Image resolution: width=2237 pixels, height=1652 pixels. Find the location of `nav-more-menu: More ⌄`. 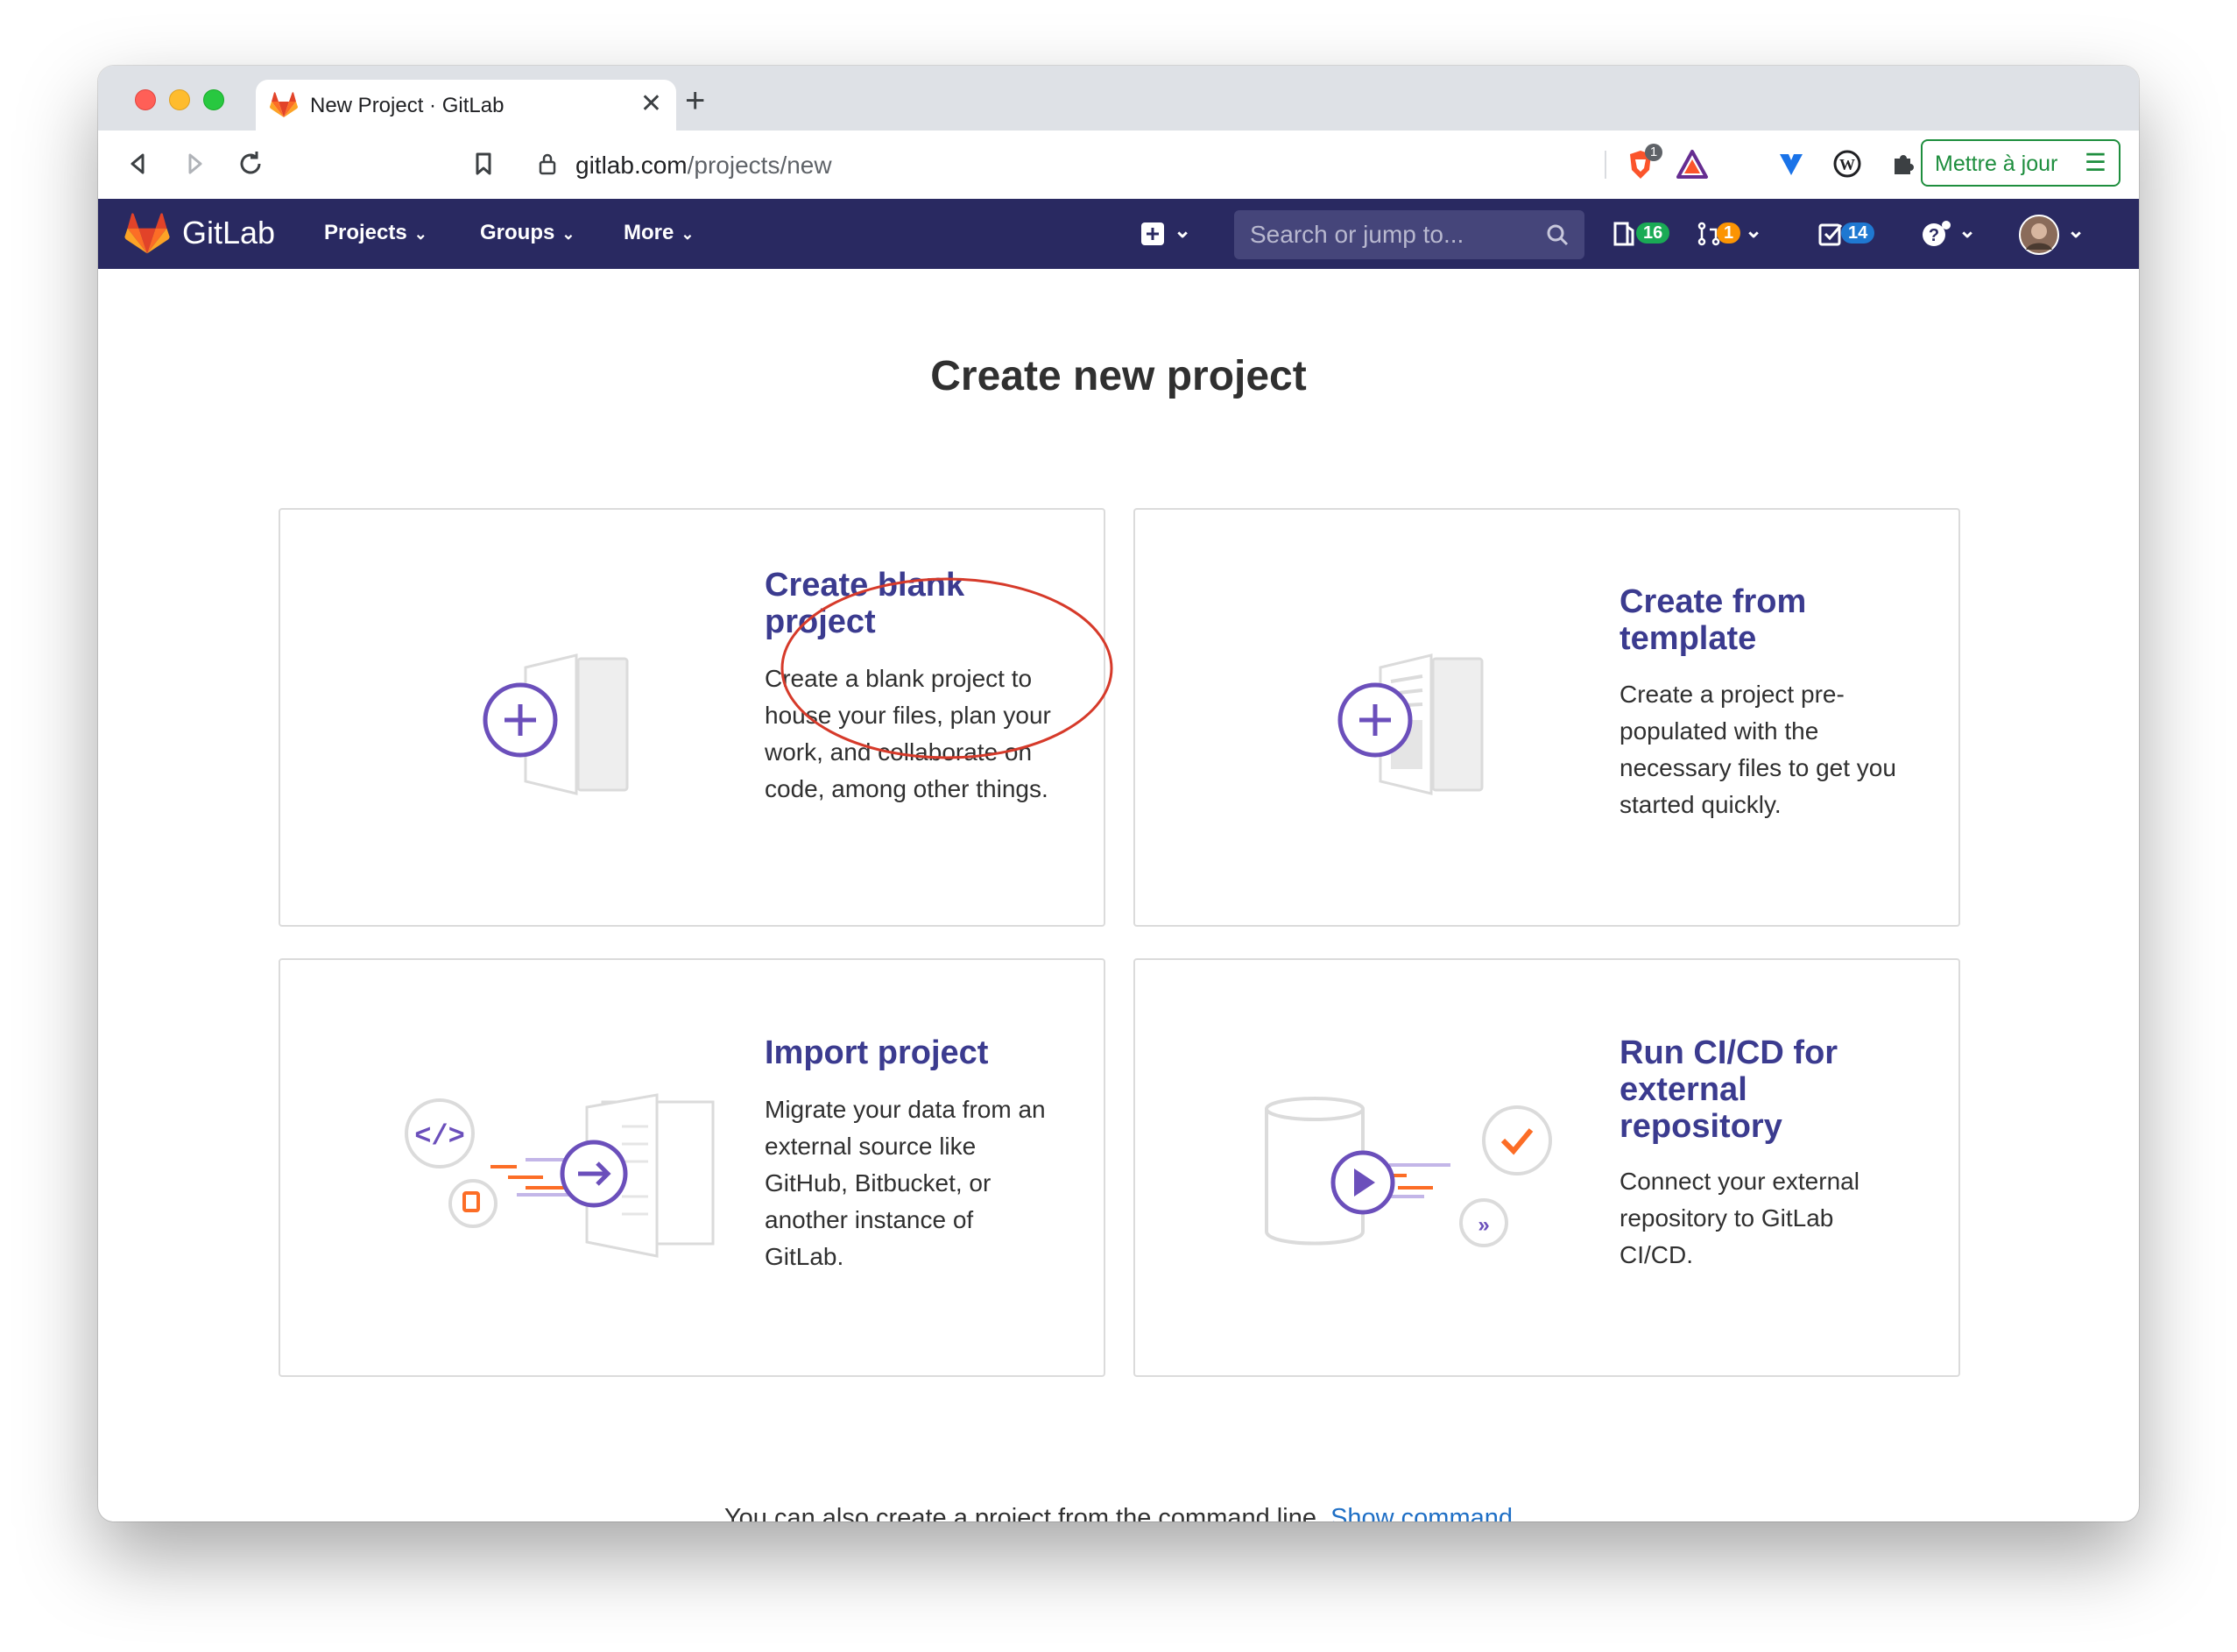

nav-more-menu: More ⌄ is located at coordinates (659, 233).